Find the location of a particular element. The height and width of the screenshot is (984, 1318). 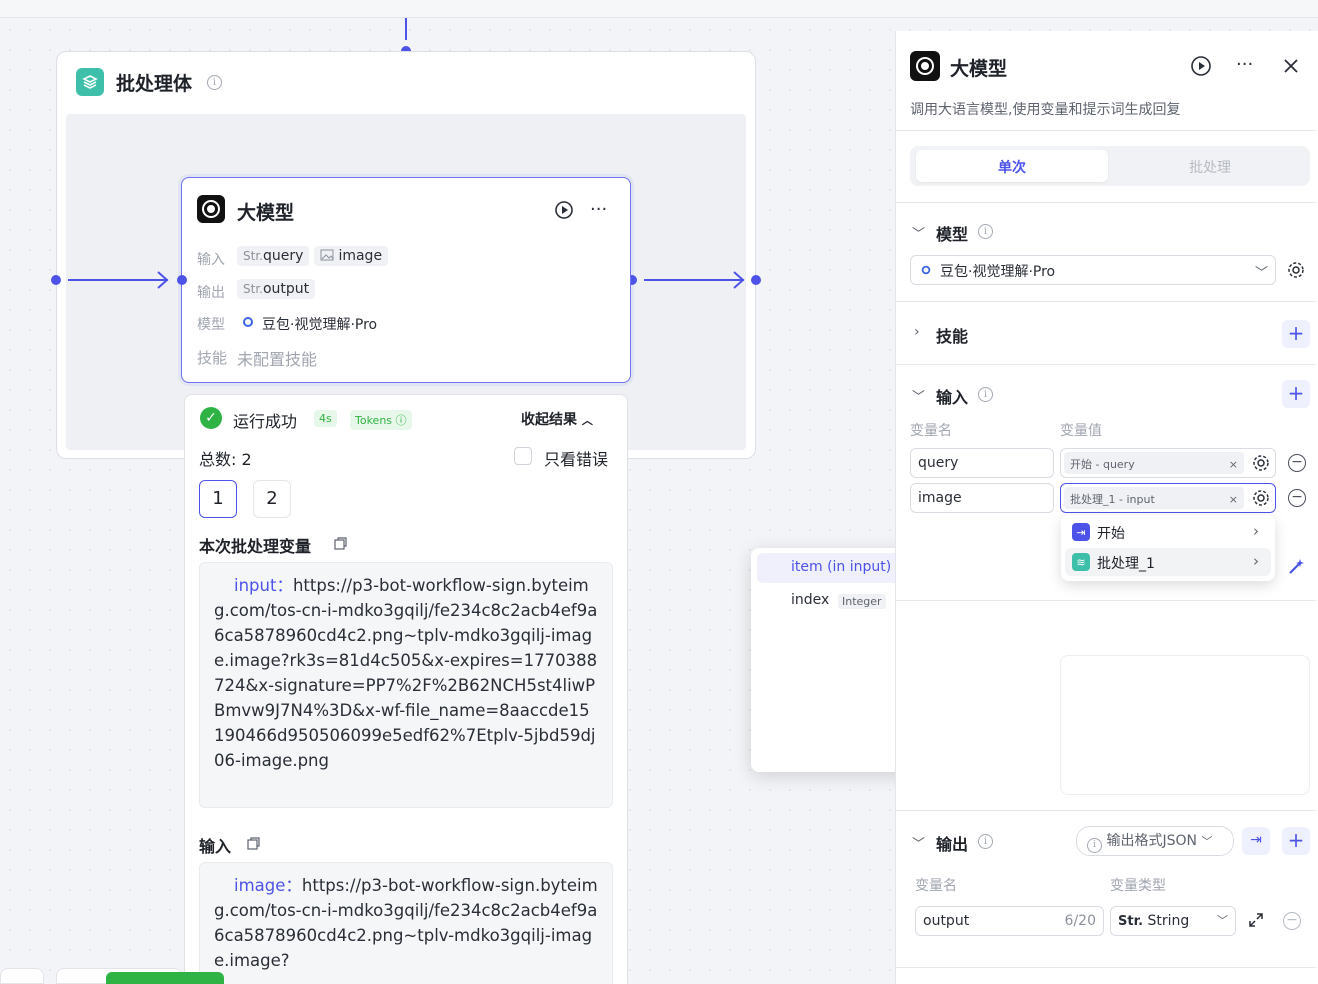

tokens-badge: Tokens ⓘ is located at coordinates (381, 420).